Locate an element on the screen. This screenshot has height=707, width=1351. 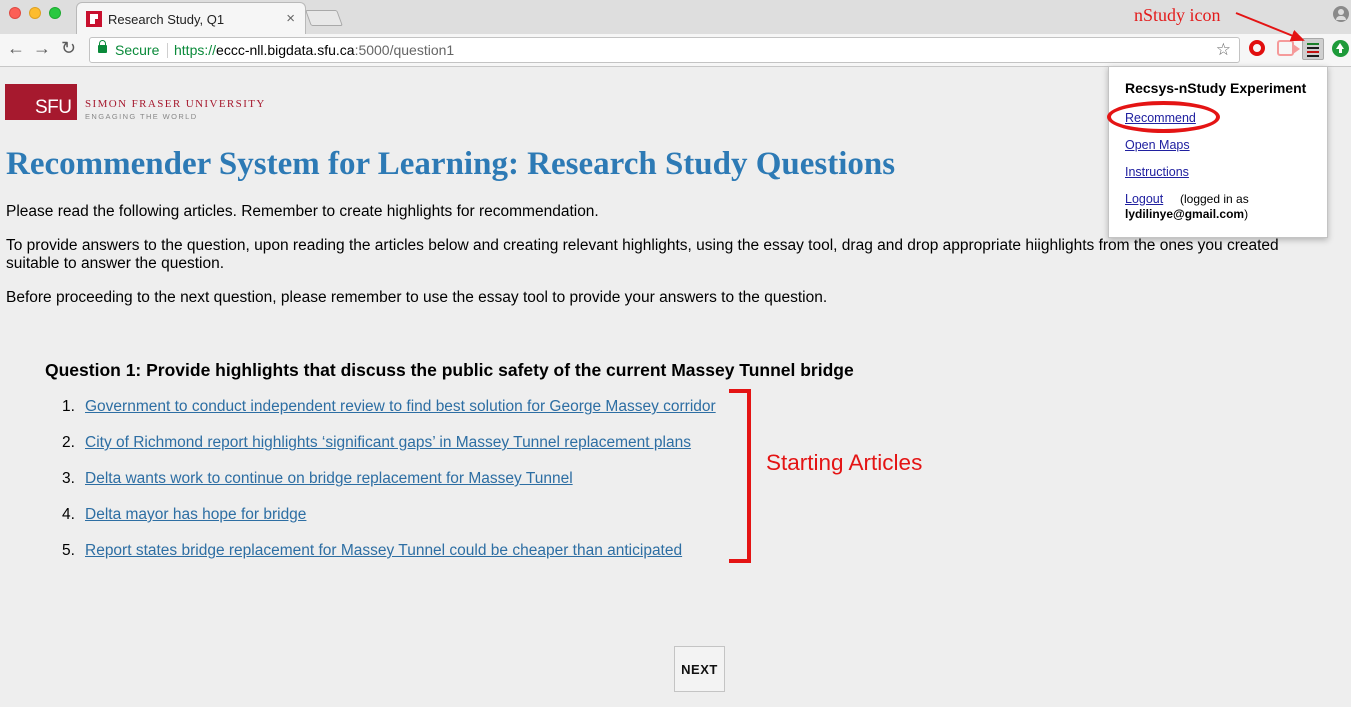
user-email: lydilinye@gmail.com) is located at coordinates (1186, 214).